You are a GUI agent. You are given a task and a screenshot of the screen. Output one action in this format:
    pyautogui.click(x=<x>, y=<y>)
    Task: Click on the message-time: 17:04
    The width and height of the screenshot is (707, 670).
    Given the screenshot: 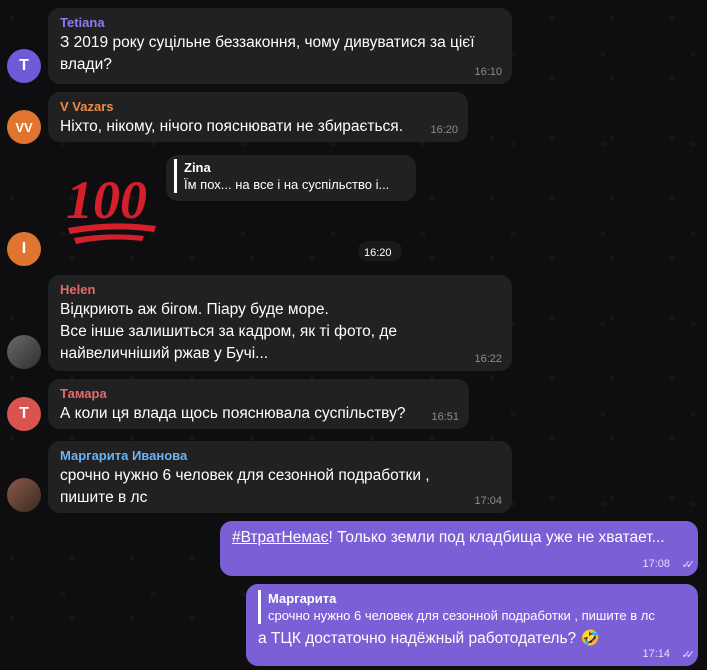 What is the action you would take?
    pyautogui.click(x=488, y=501)
    